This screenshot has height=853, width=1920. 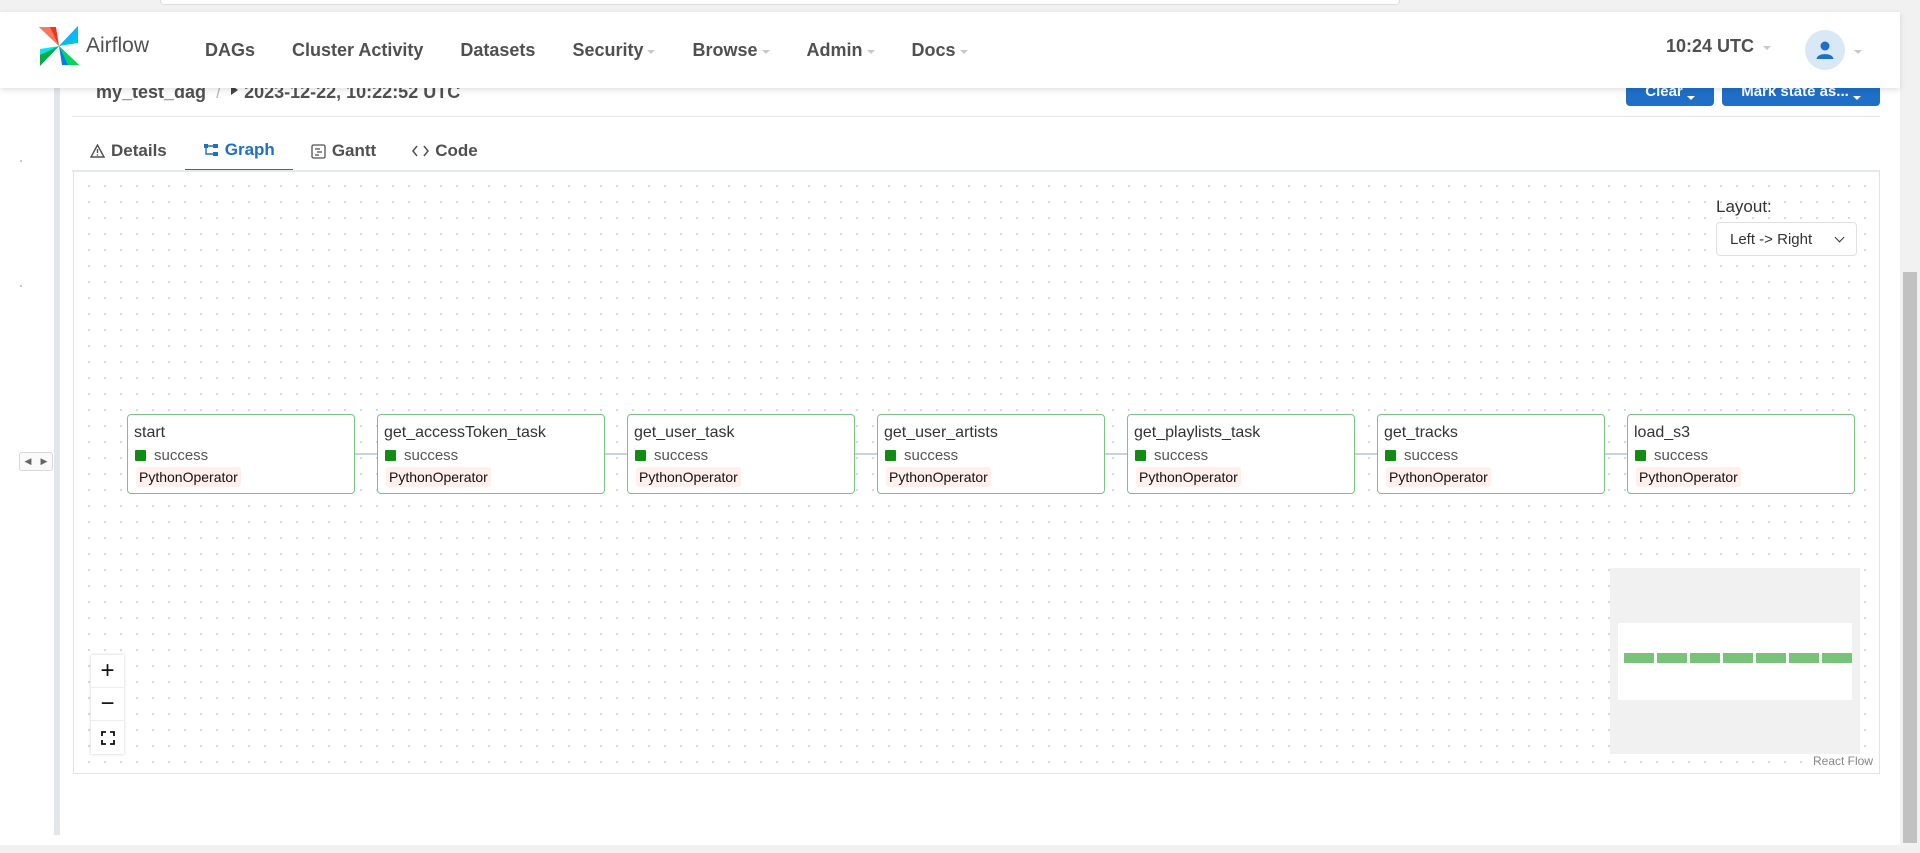 I want to click on nav-datasets-label: Datasets, so click(x=498, y=49).